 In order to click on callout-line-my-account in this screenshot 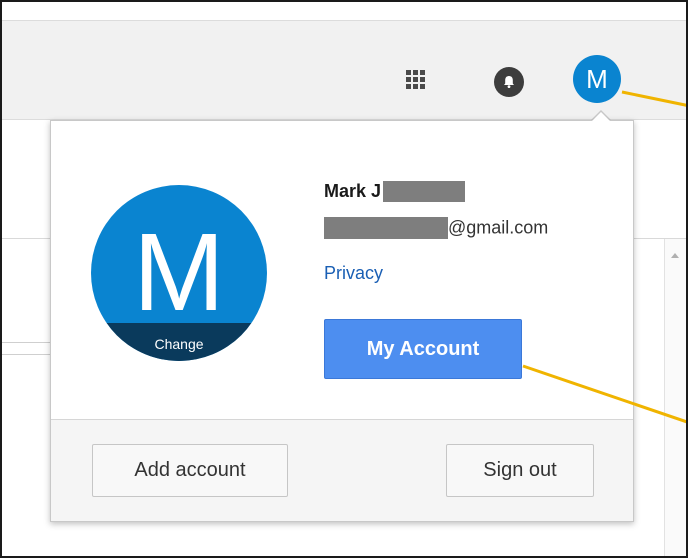, I will do `click(604, 394)`.